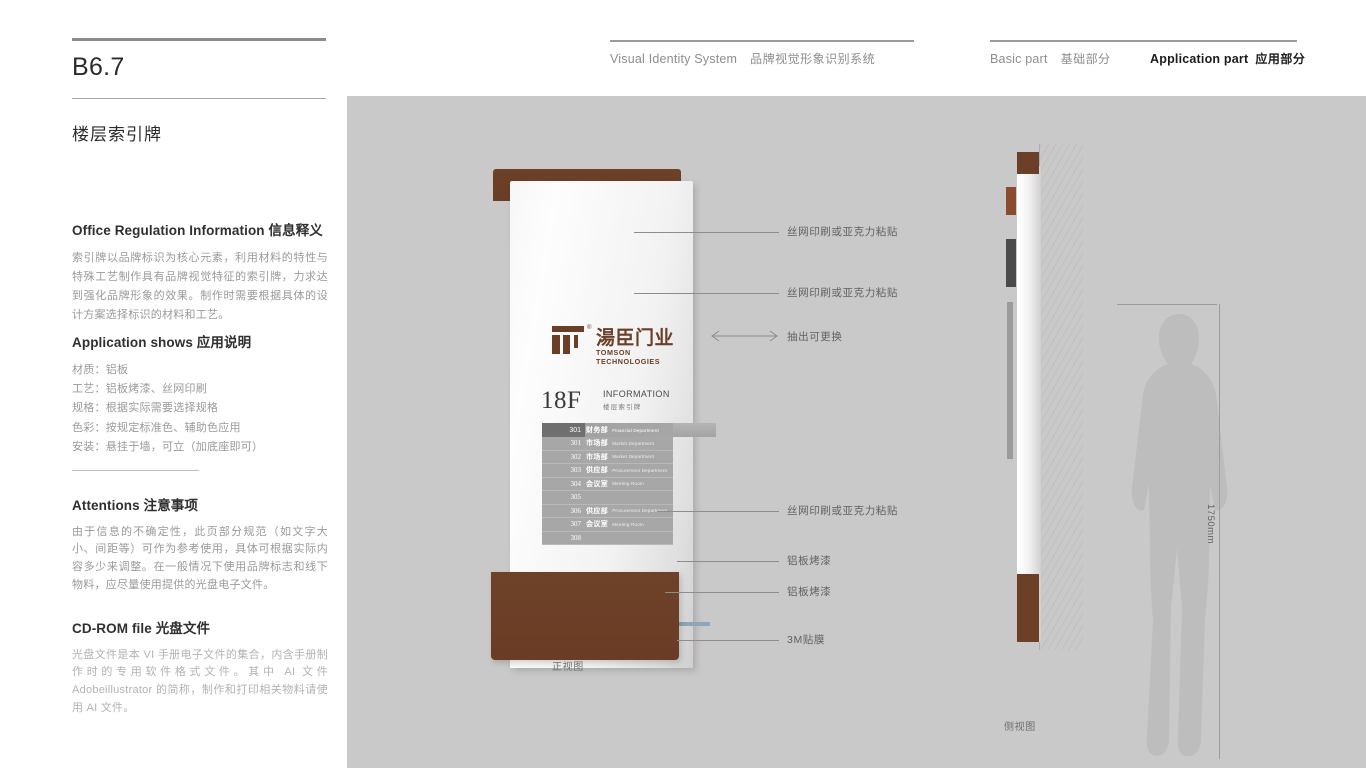 Image resolution: width=1366 pixels, height=768 pixels. Describe the element at coordinates (635, 338) in the screenshot. I see `logo-chinese-name: 湯臣门业` at that location.